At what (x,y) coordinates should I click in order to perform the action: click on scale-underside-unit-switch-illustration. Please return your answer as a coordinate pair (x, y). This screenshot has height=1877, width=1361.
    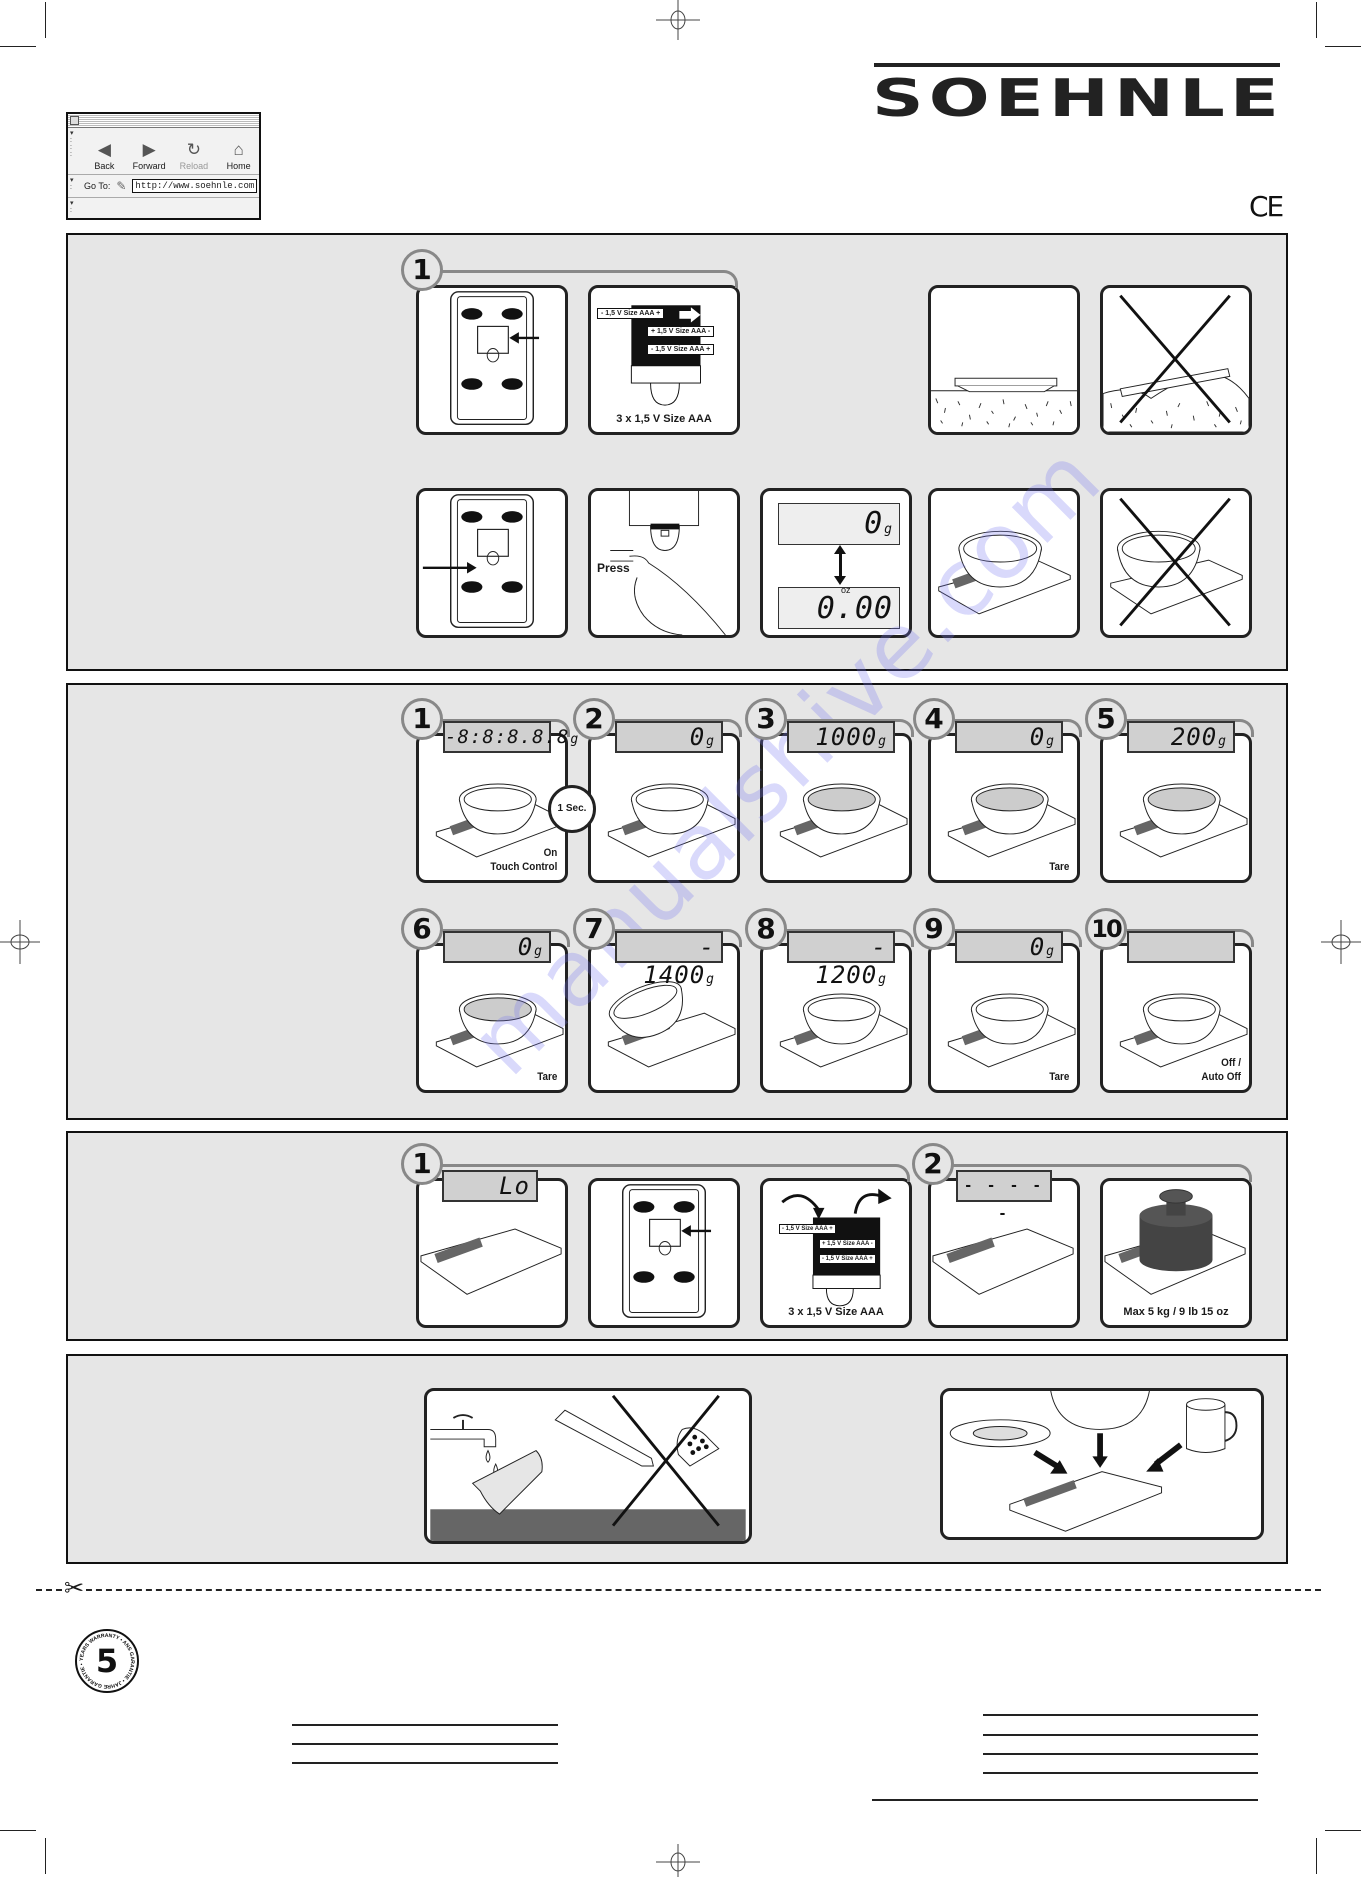
    Looking at the image, I should click on (478, 561).